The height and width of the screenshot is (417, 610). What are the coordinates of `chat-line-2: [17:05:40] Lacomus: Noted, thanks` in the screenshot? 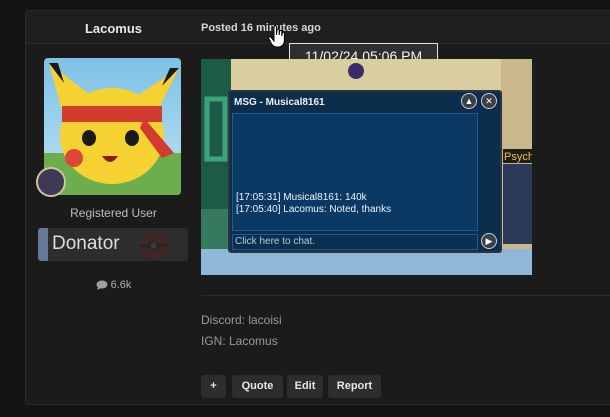 It's located at (314, 209).